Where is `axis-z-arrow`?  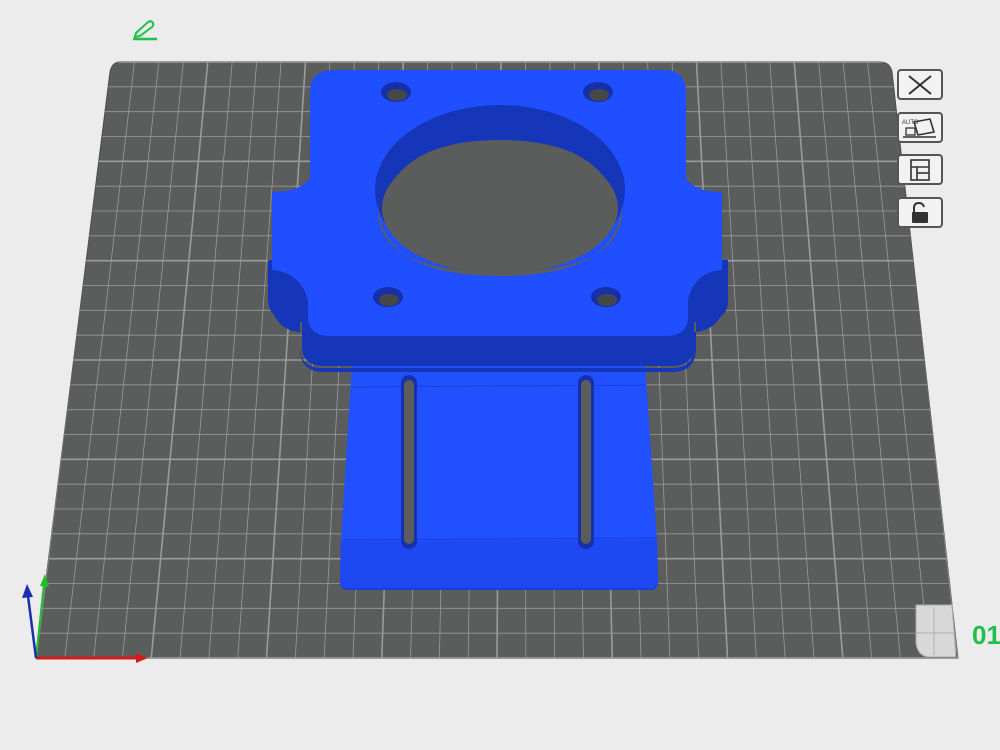
axis-z-arrow is located at coordinates (27, 591).